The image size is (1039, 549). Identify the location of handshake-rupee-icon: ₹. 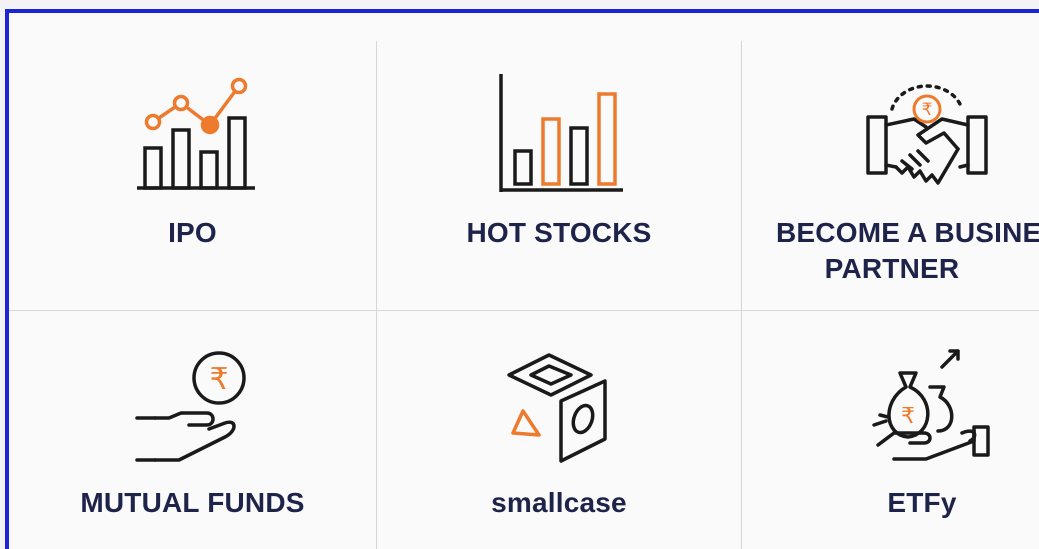
(927, 134).